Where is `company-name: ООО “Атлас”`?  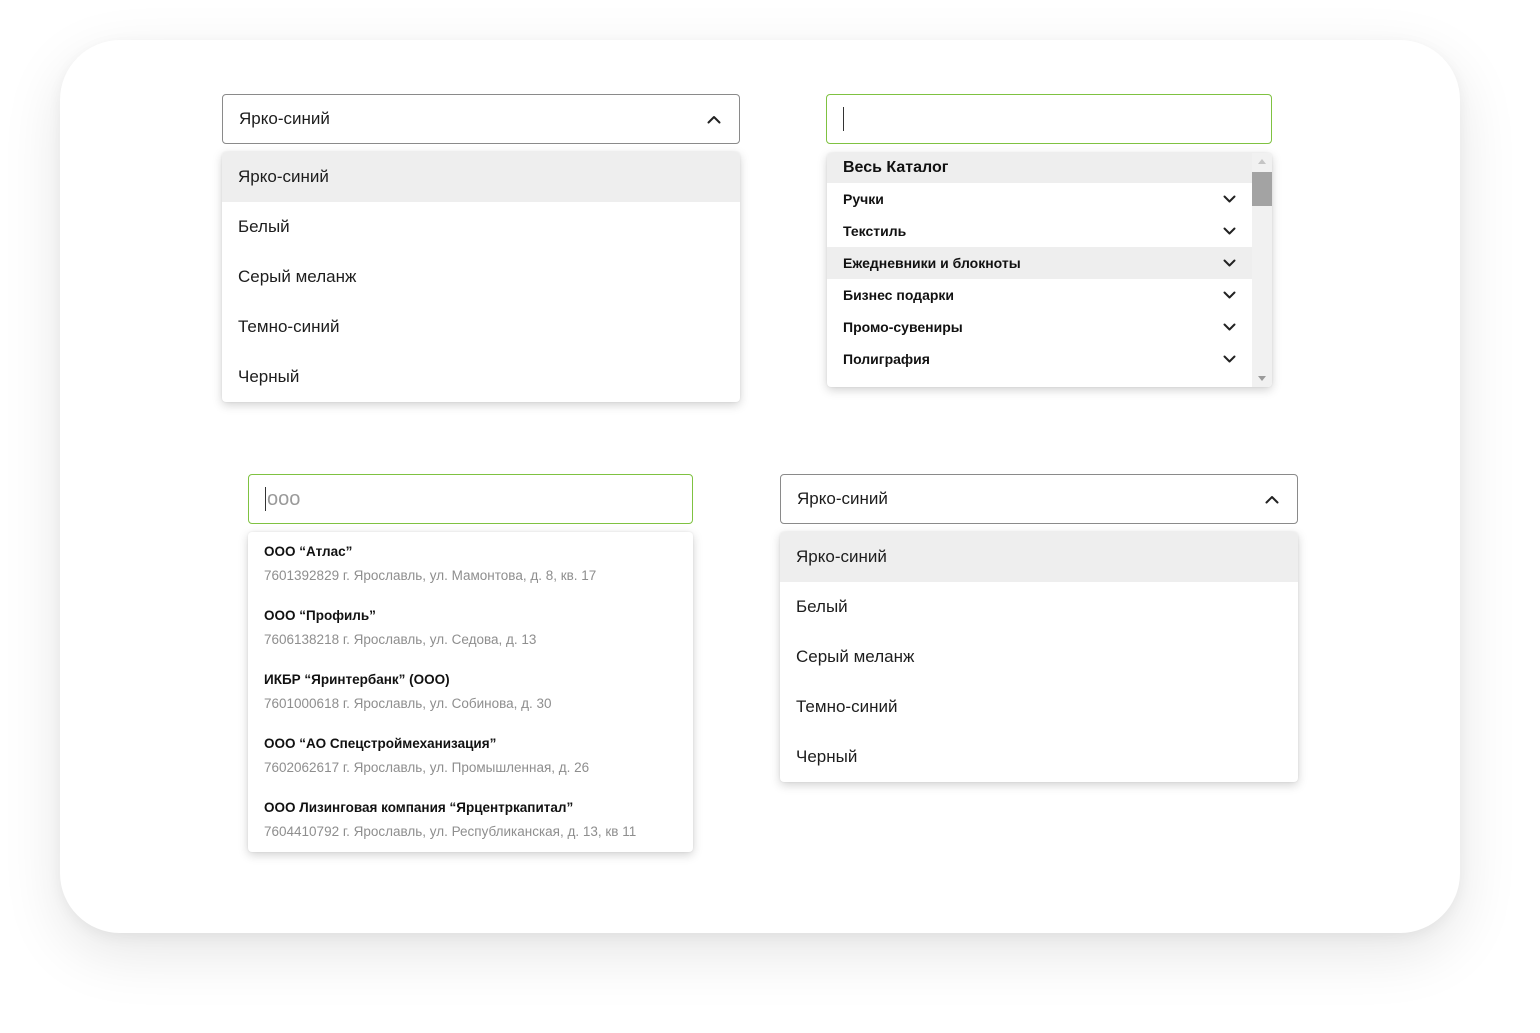
company-name: ООО “Атлас” is located at coordinates (308, 551).